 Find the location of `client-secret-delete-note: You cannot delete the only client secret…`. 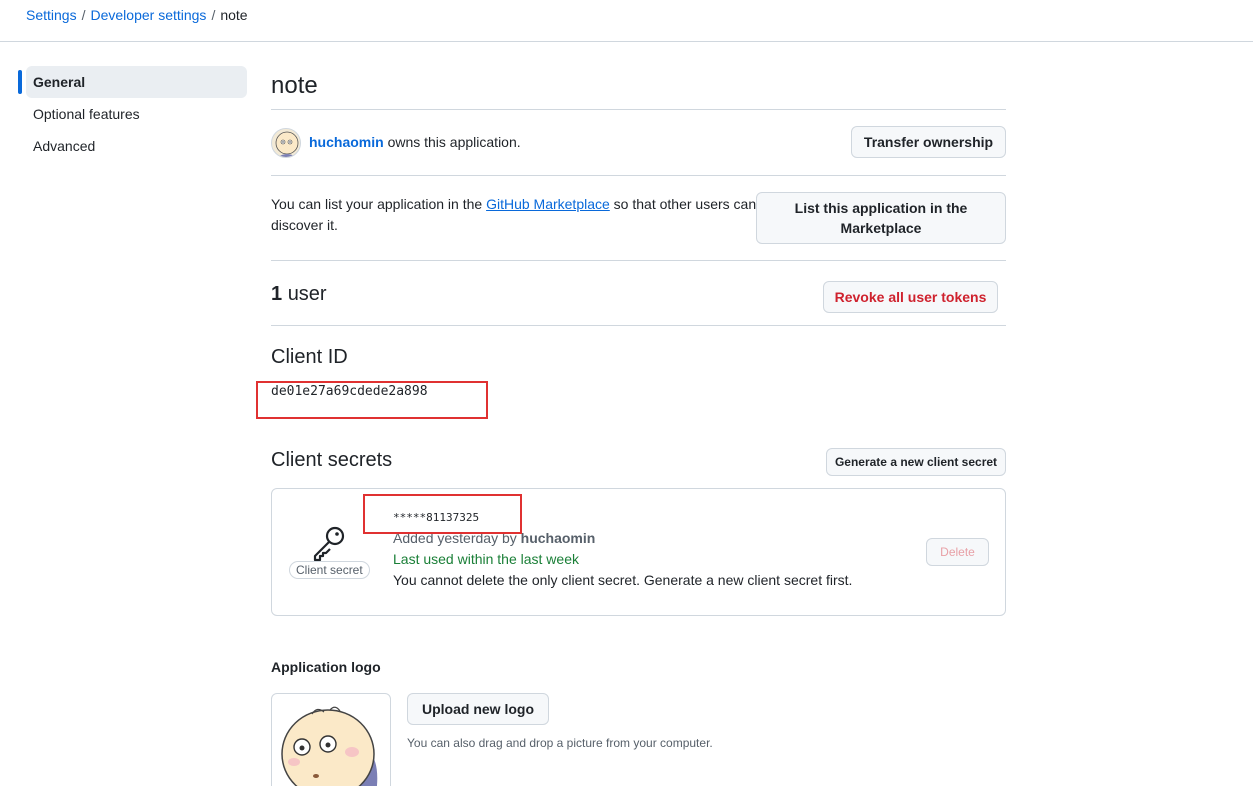

client-secret-delete-note: You cannot delete the only client secret… is located at coordinates (623, 580).